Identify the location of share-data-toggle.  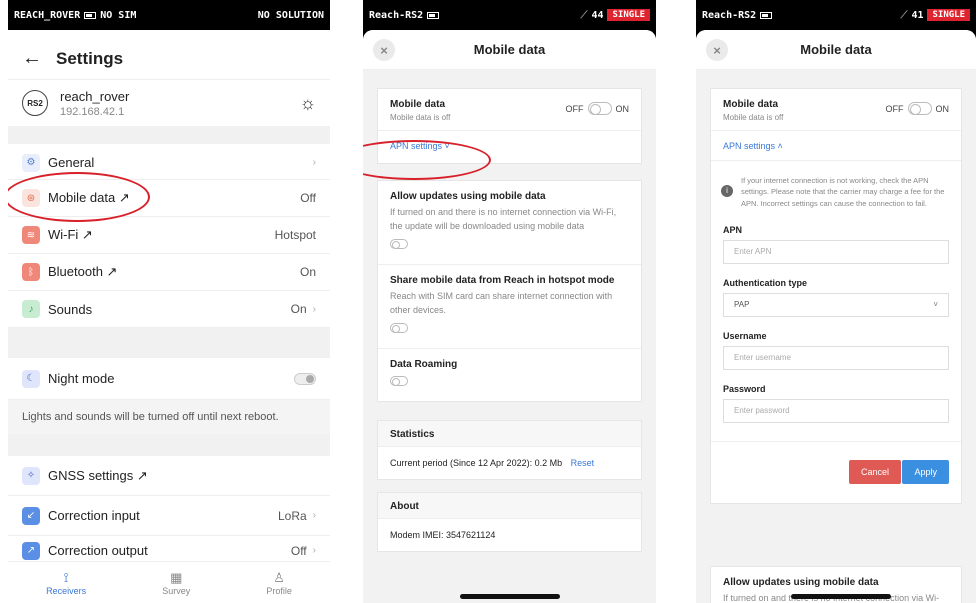
(399, 328).